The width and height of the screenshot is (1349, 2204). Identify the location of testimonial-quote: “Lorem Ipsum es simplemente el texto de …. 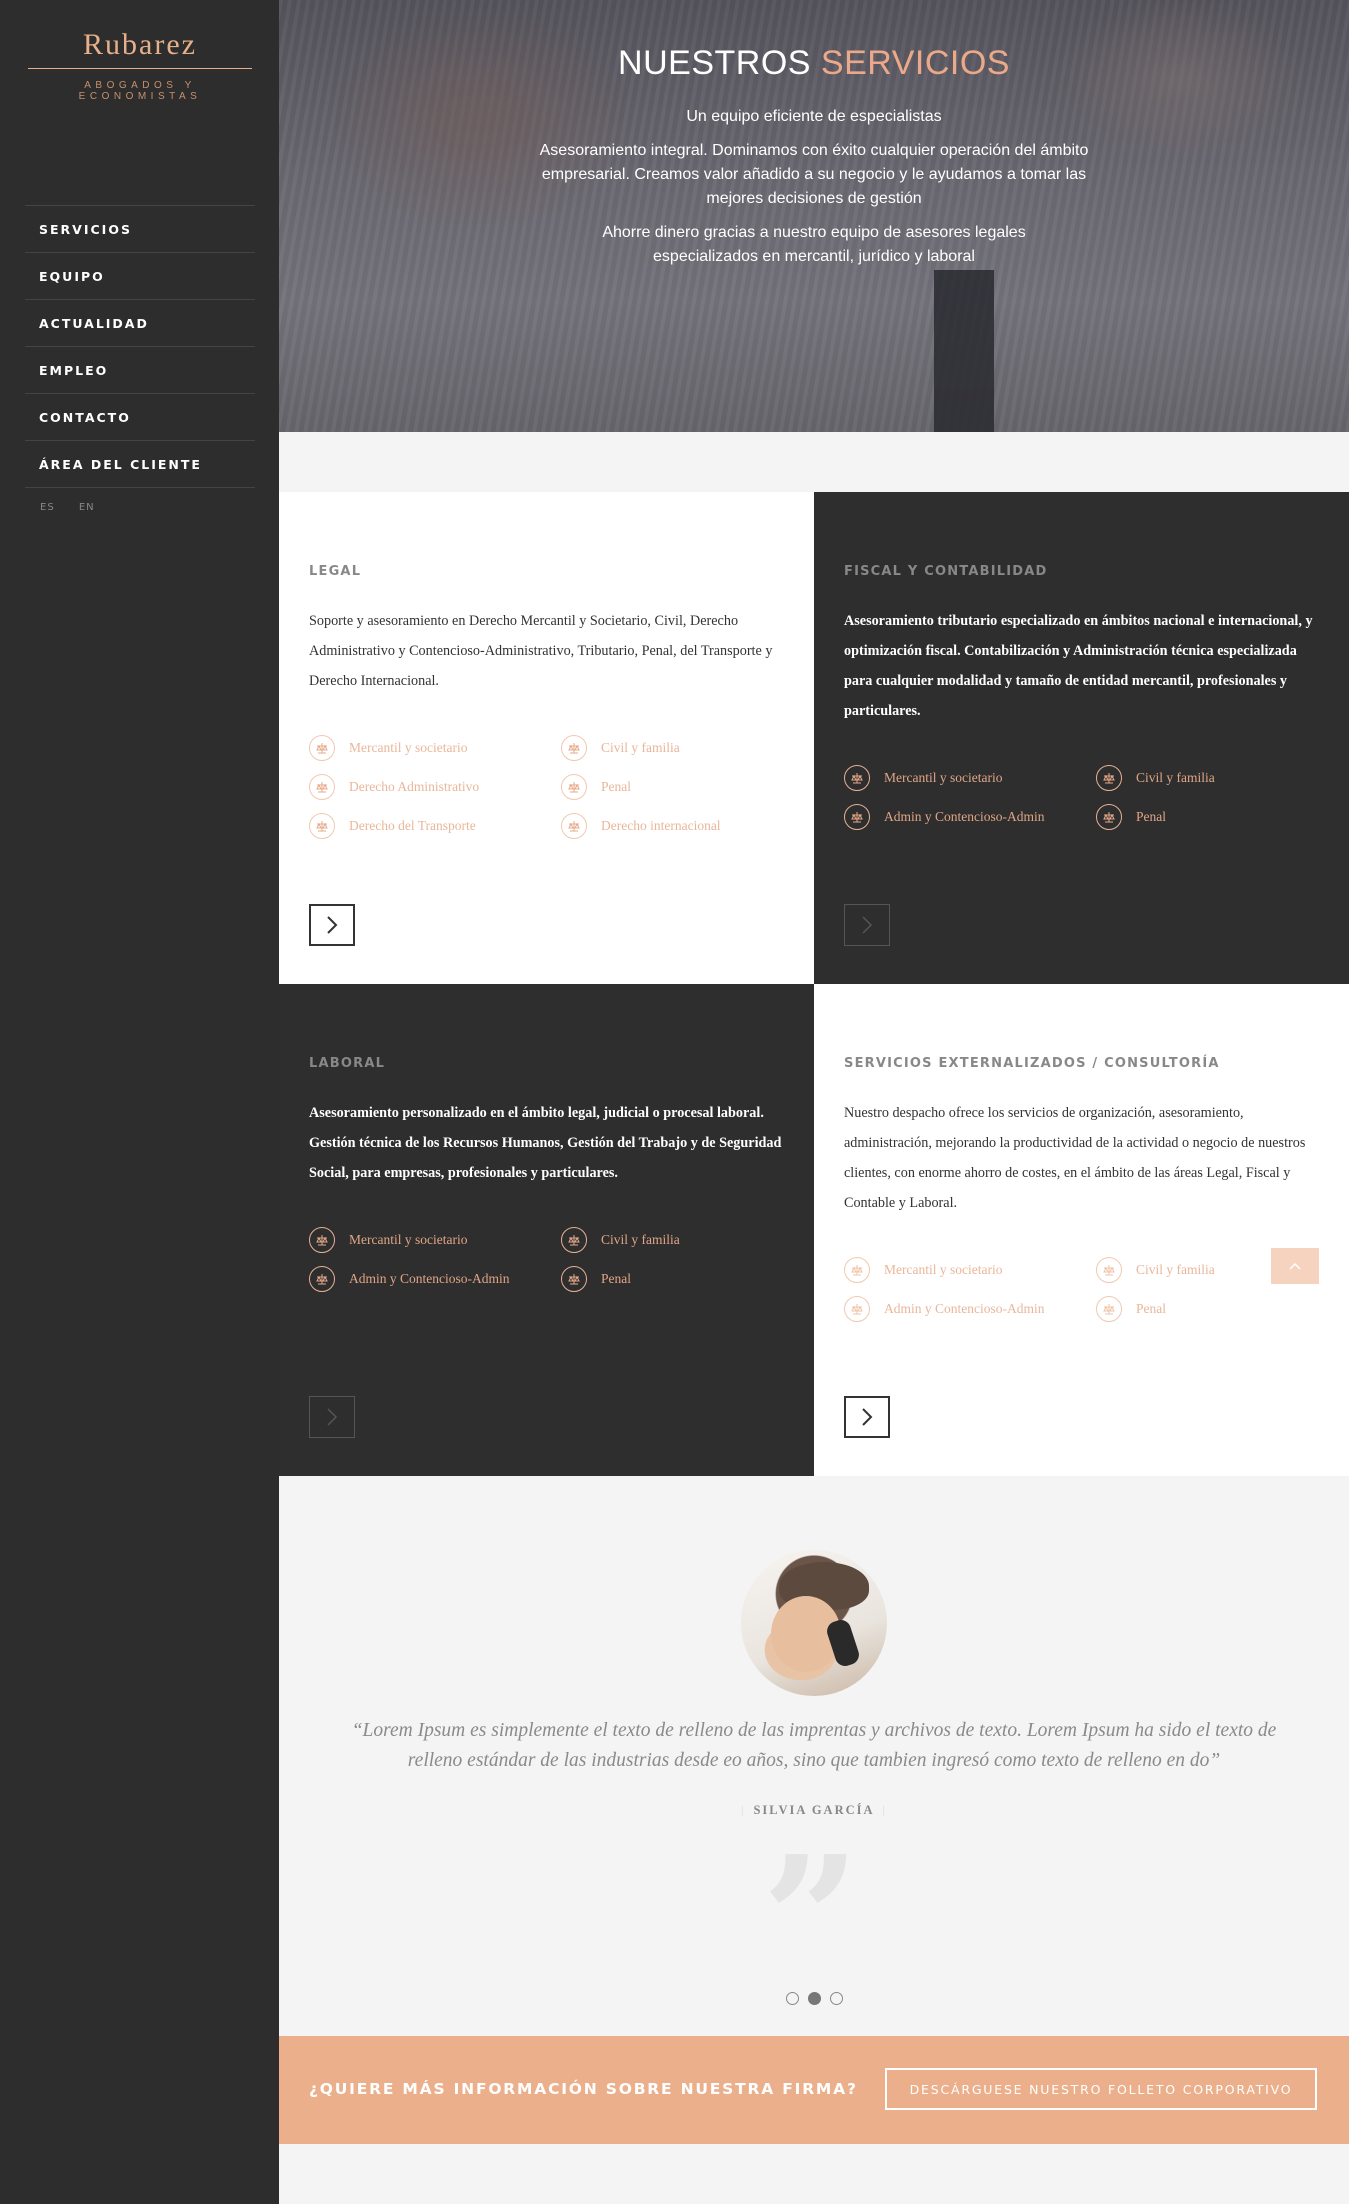
(814, 1745).